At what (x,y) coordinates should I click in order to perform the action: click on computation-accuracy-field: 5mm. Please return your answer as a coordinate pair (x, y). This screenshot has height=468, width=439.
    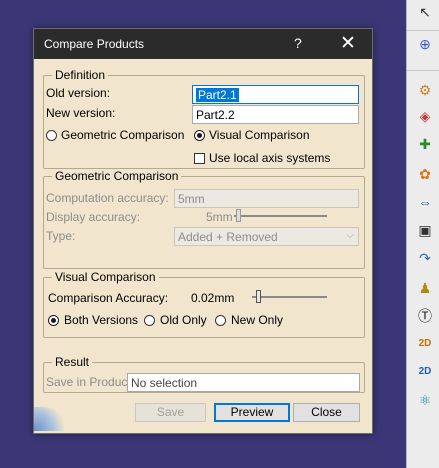
    Looking at the image, I should click on (266, 198).